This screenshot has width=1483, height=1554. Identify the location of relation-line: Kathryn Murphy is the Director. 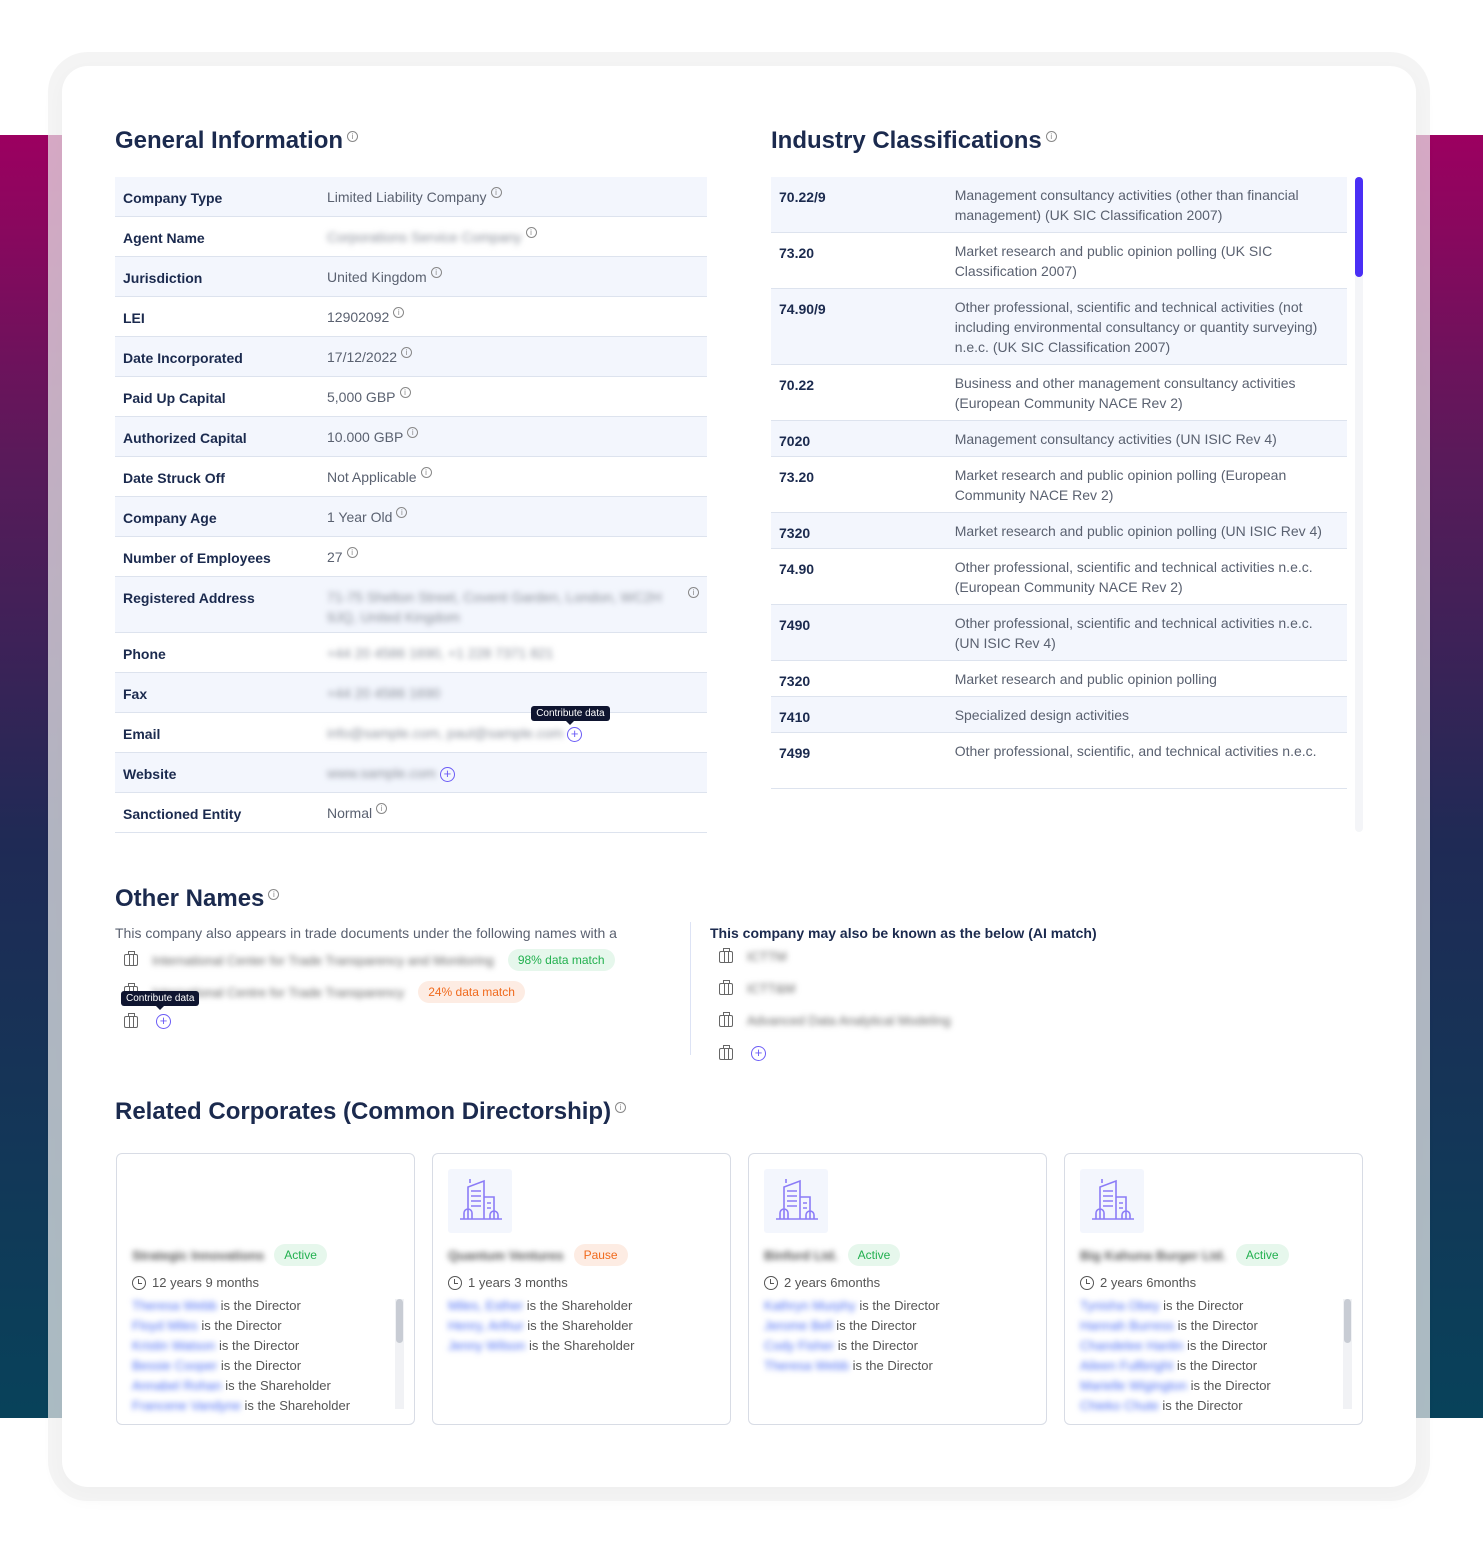
(852, 1306).